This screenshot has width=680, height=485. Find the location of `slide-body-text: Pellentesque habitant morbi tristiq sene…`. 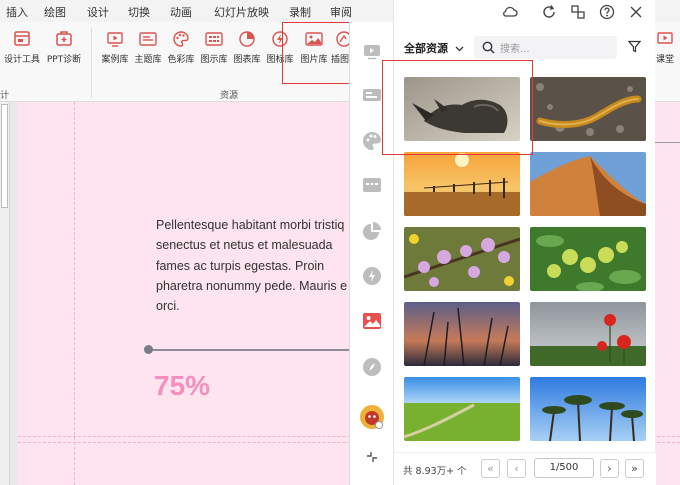

slide-body-text: Pellentesque habitant morbi tristiq sene… is located at coordinates (256, 265).